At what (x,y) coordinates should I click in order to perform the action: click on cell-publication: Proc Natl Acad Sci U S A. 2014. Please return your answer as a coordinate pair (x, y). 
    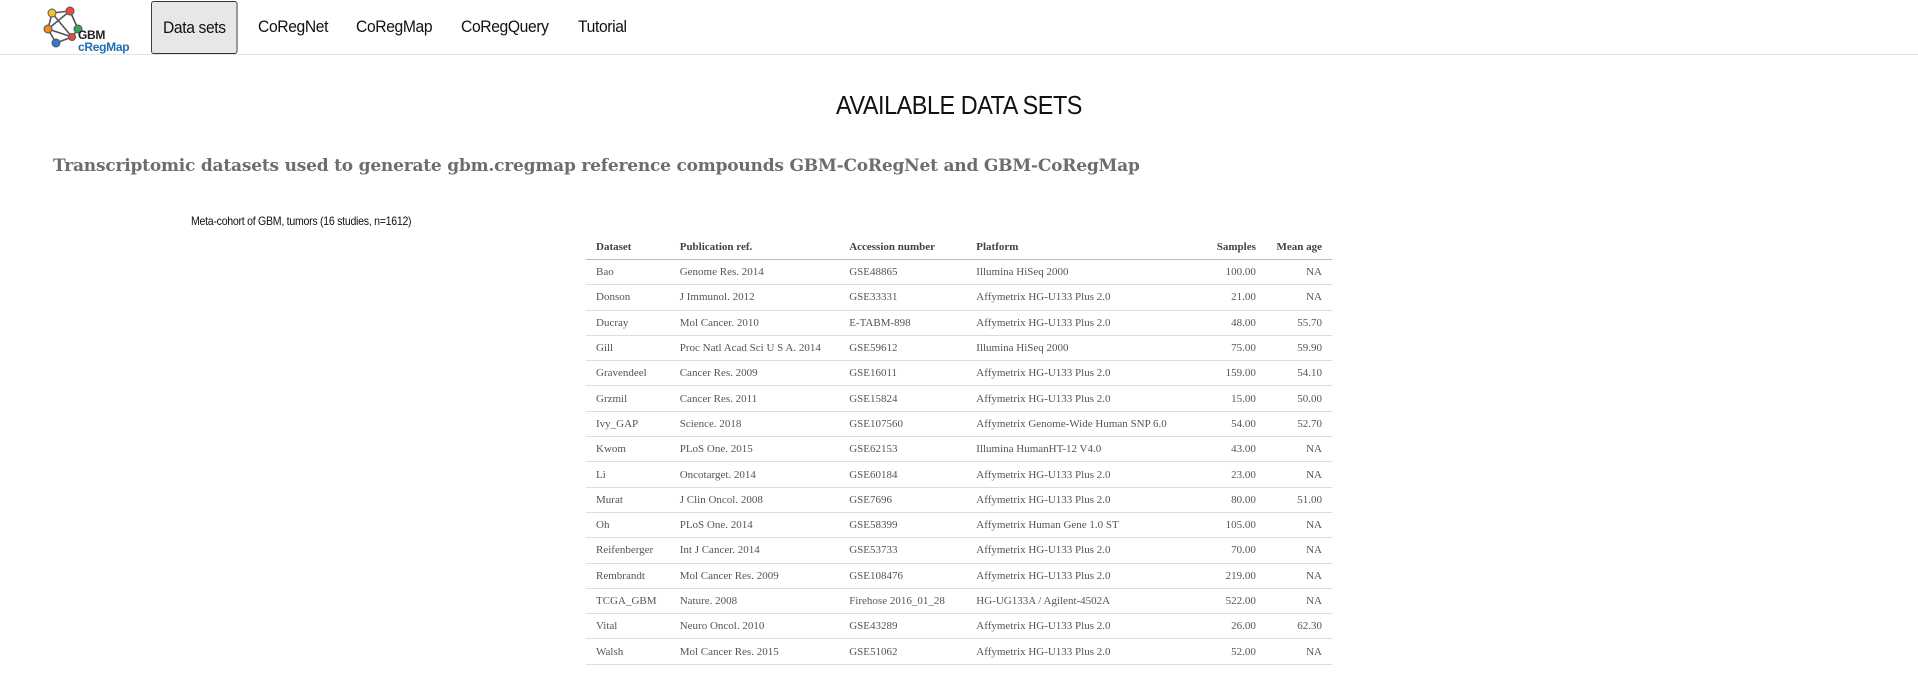
    Looking at the image, I should click on (754, 348).